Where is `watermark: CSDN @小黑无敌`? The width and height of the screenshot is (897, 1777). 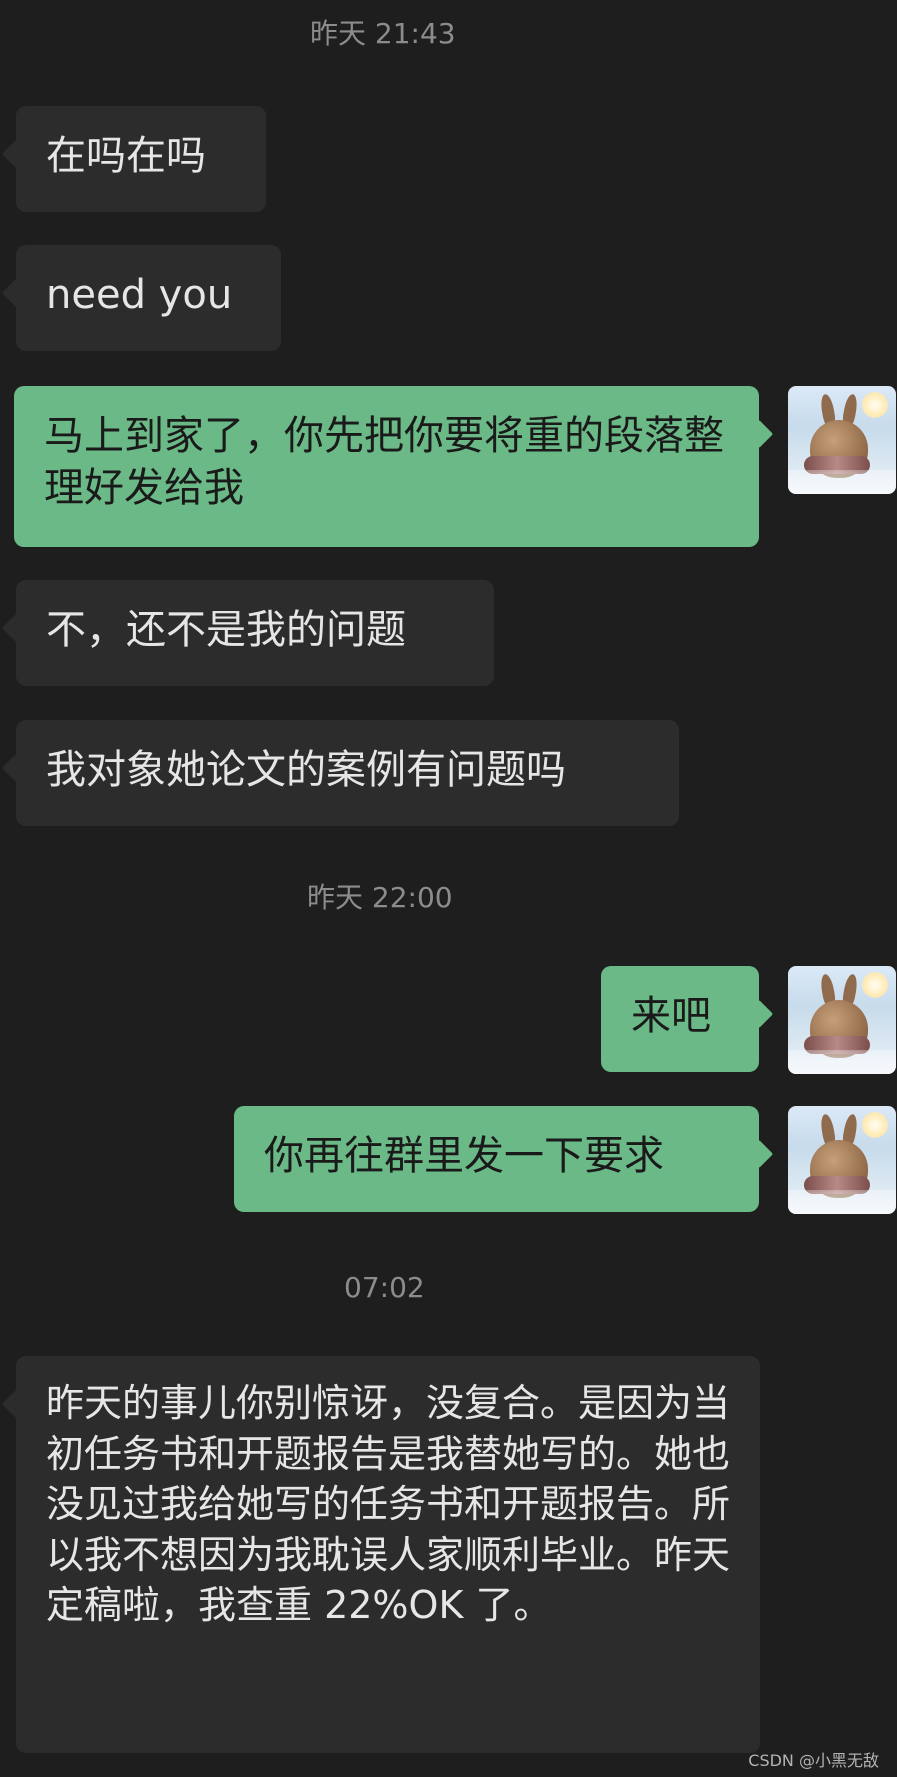
watermark: CSDN @小黑无敌 is located at coordinates (813, 1760).